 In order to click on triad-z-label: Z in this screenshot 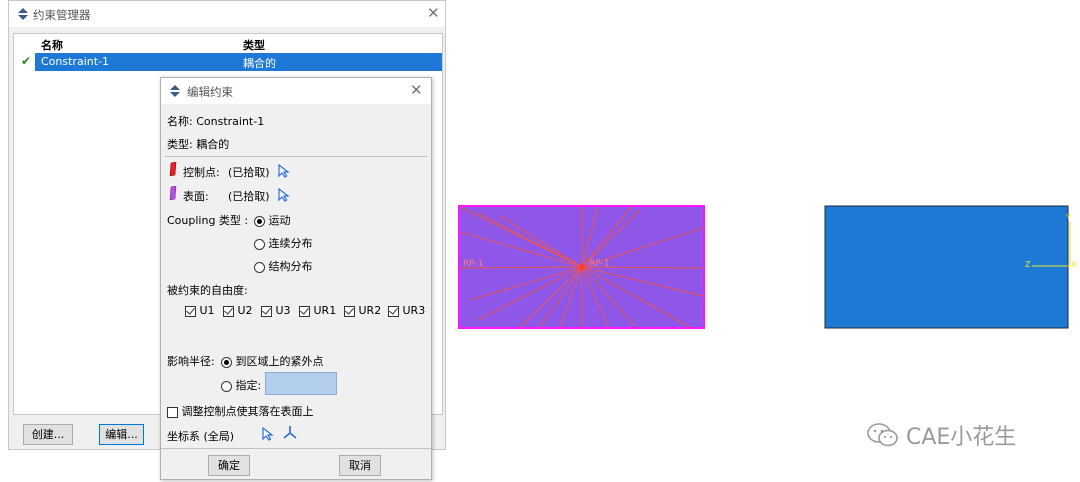, I will do `click(1028, 264)`.